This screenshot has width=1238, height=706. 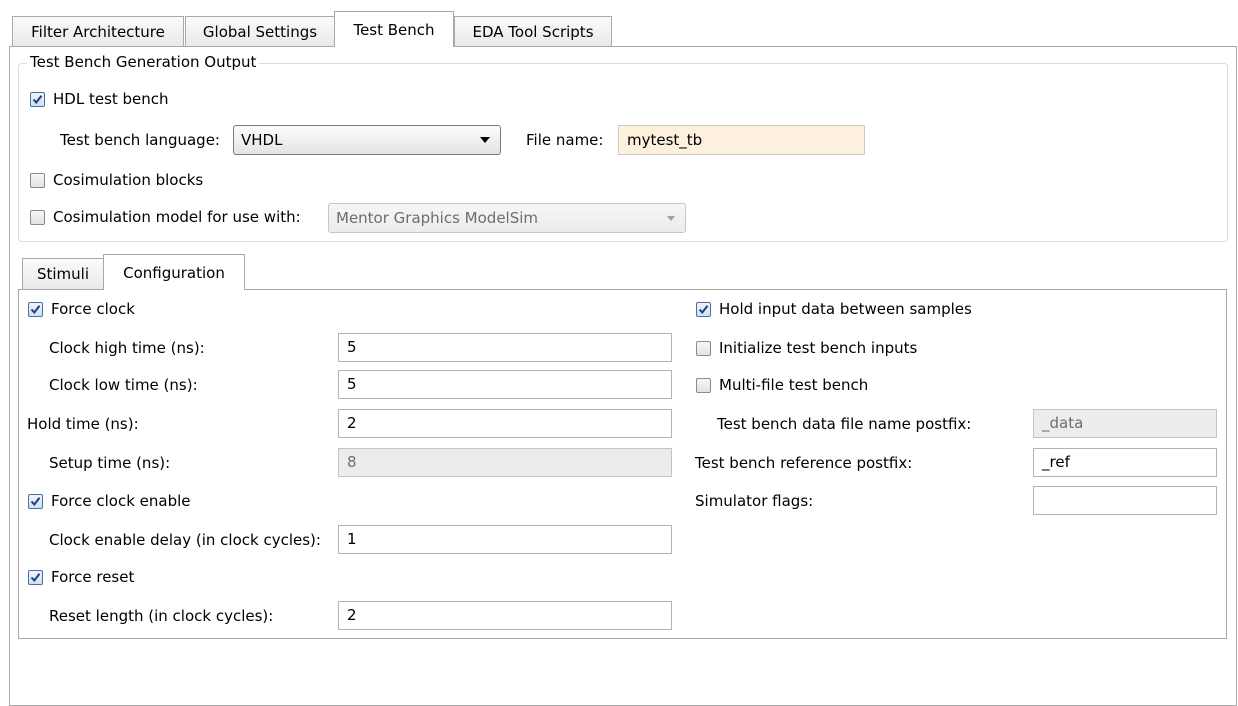 I want to click on tab-label: Stimuli, so click(x=63, y=274).